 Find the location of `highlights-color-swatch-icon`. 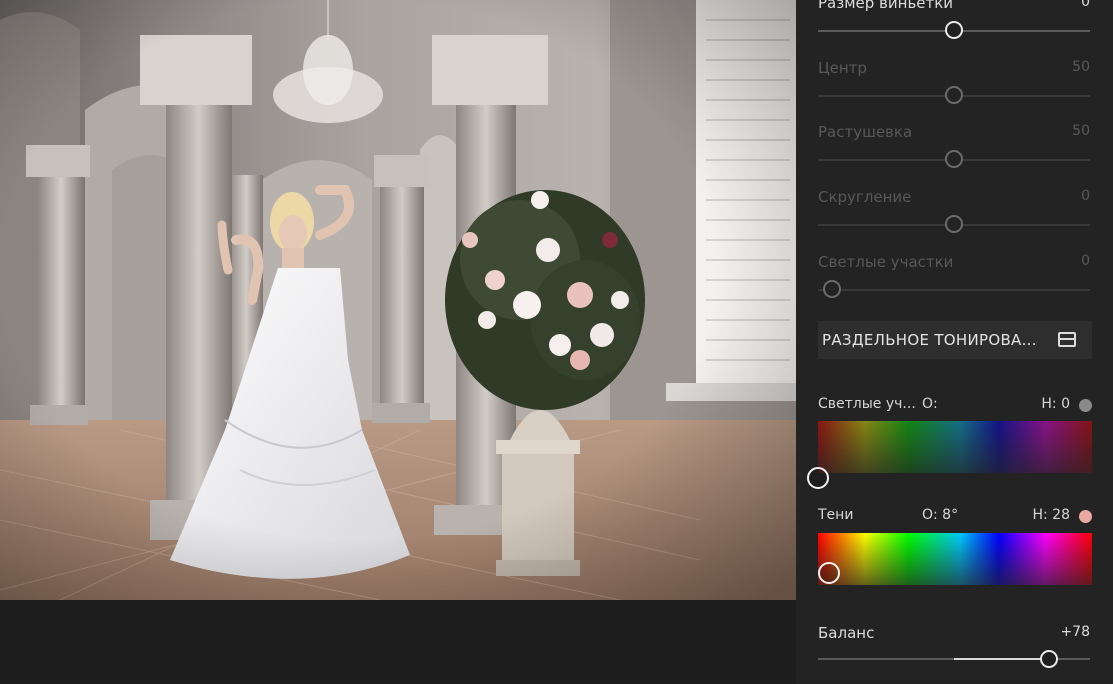

highlights-color-swatch-icon is located at coordinates (1085, 405).